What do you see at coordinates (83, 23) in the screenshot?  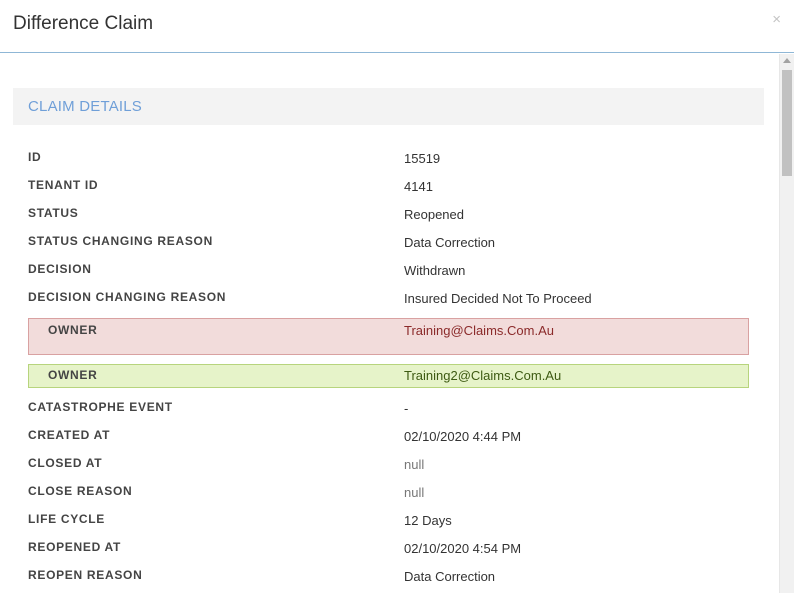 I see `modal-title: Difference Claim` at bounding box center [83, 23].